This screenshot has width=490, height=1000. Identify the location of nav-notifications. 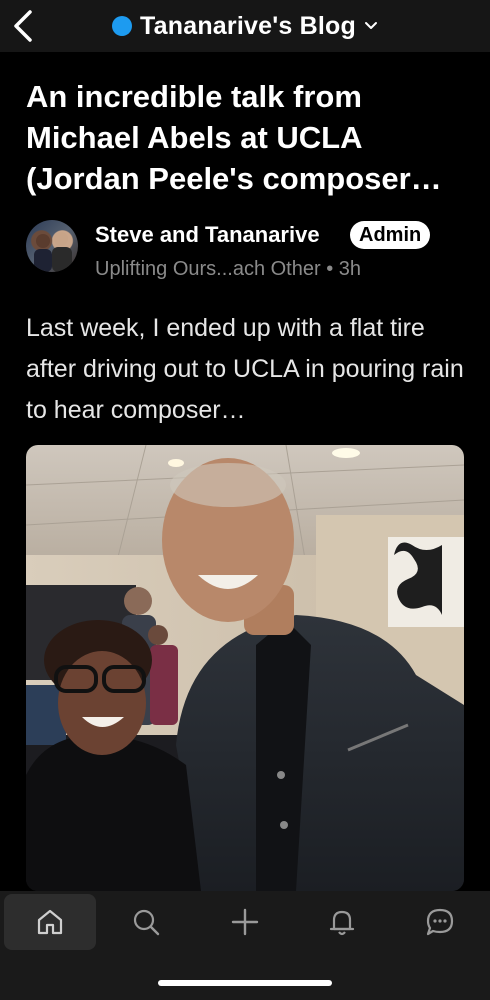
(342, 922).